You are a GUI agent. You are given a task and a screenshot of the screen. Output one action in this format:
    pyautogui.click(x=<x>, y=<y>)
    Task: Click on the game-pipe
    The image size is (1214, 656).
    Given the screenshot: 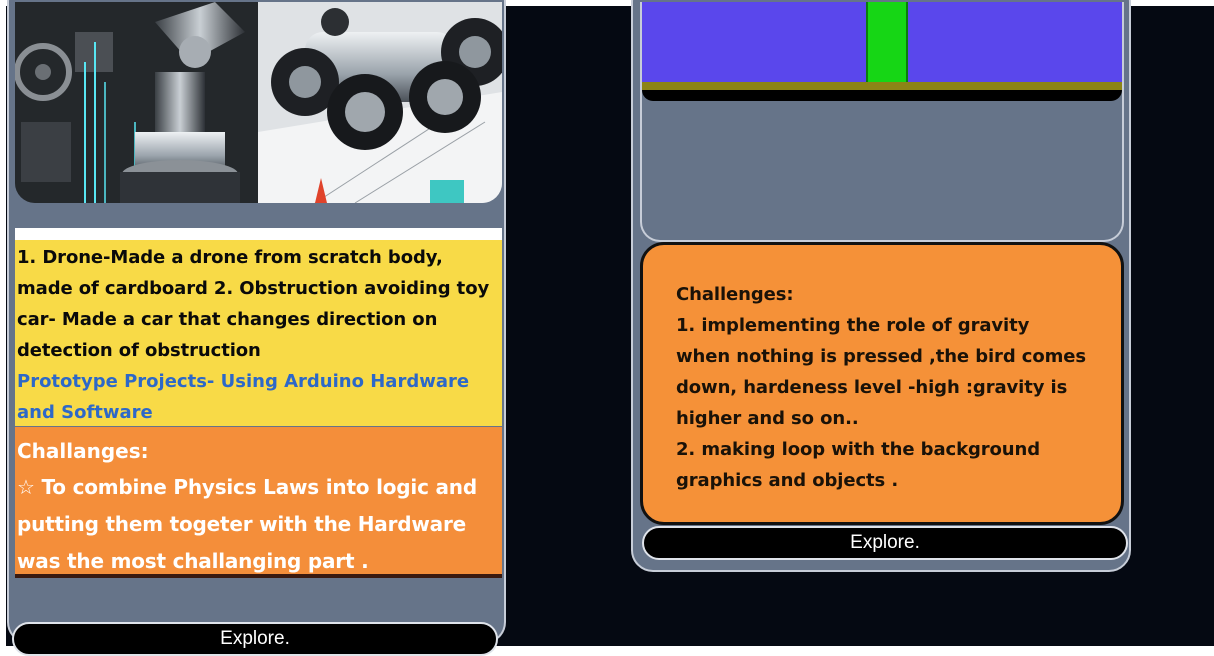 What is the action you would take?
    pyautogui.click(x=887, y=46)
    